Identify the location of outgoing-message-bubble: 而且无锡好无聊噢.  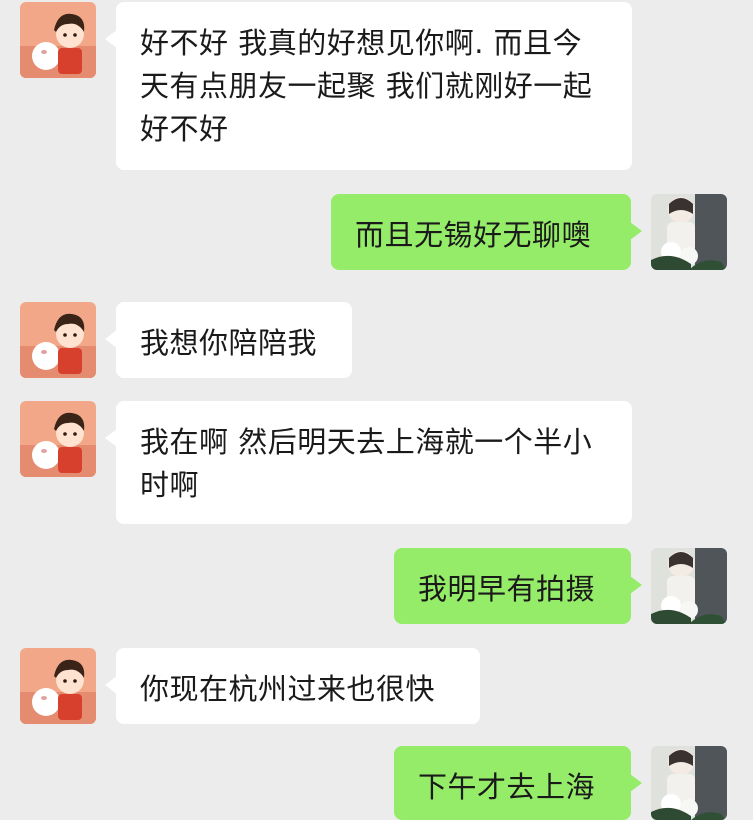
(486, 232).